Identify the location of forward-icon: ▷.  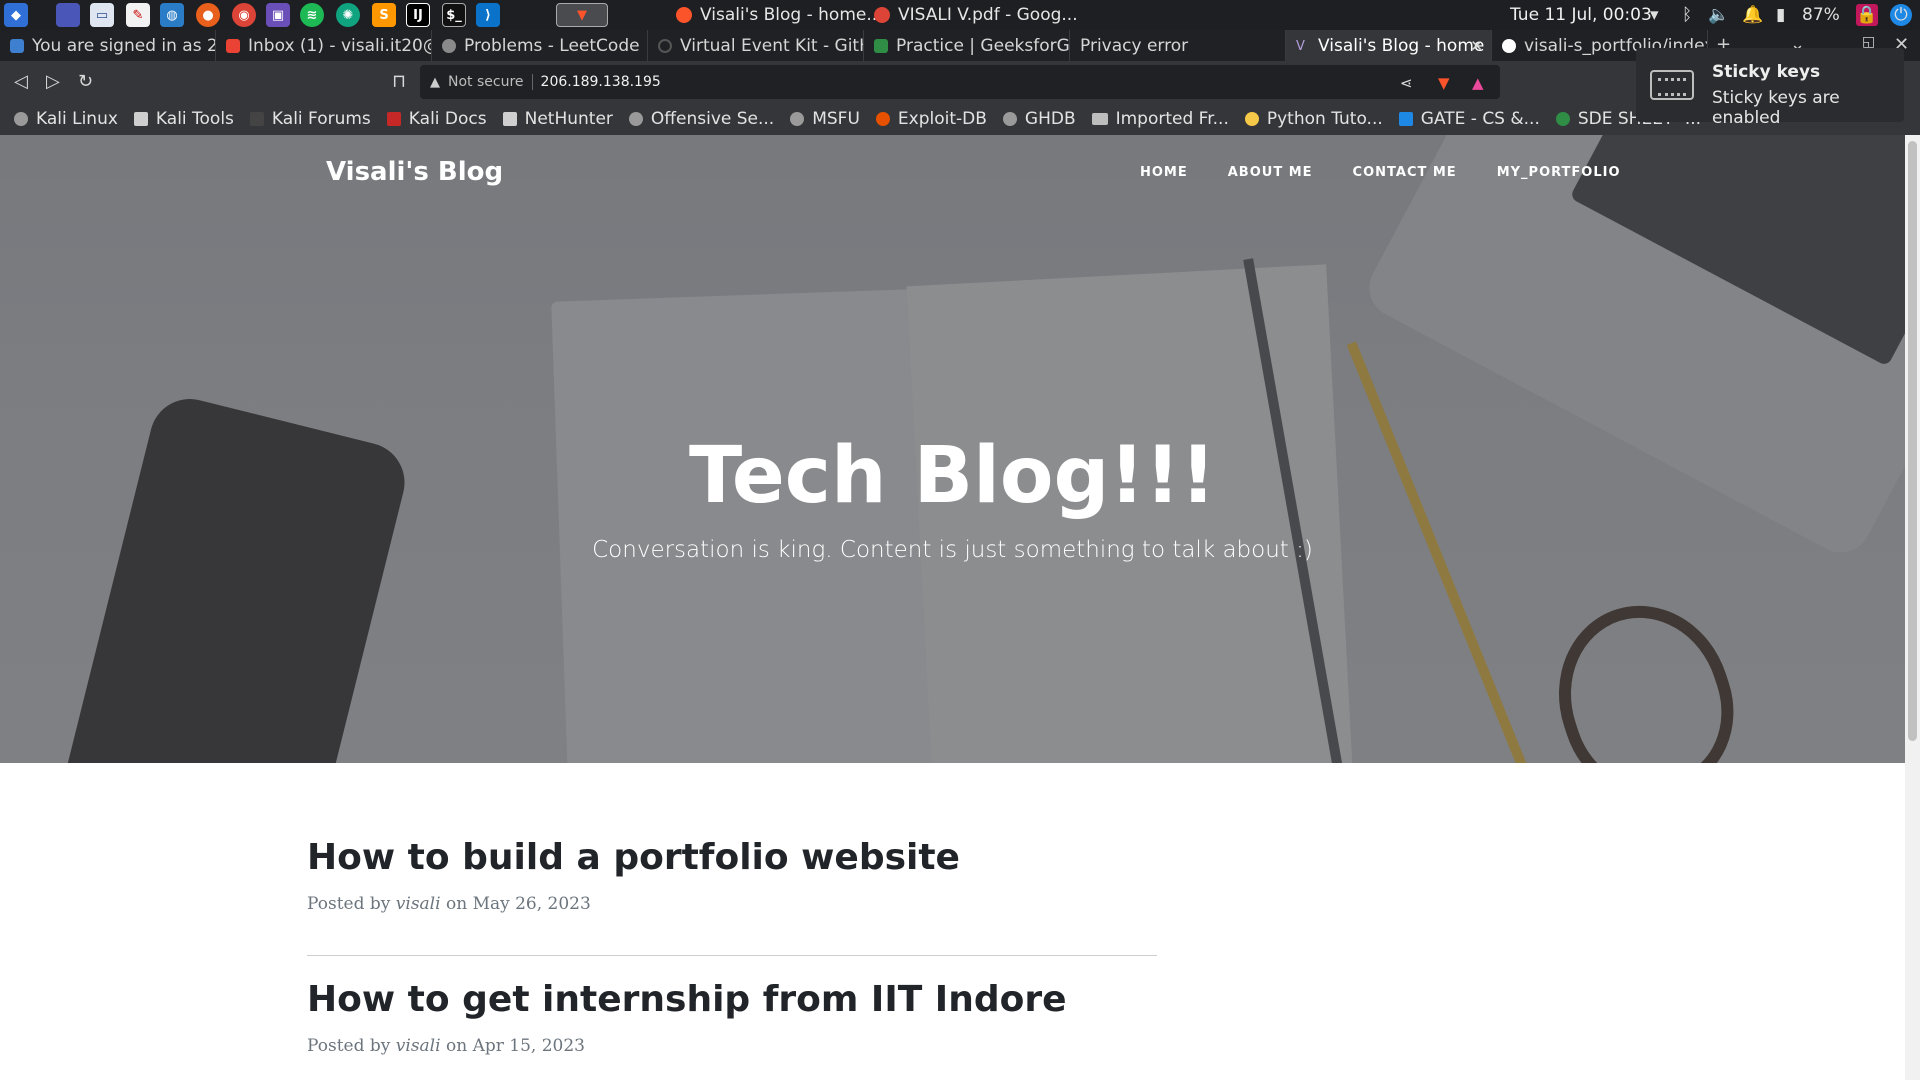
(53, 81).